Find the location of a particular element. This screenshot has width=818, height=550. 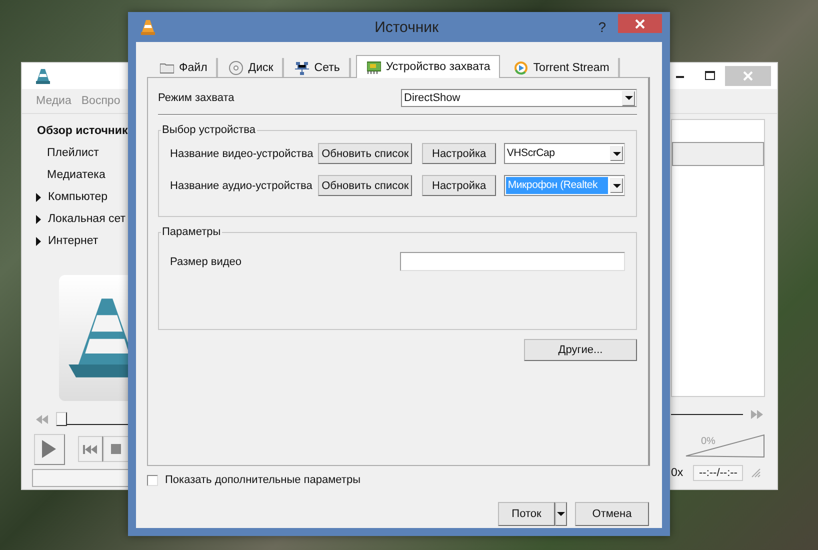

checkbox is located at coordinates (152, 480).